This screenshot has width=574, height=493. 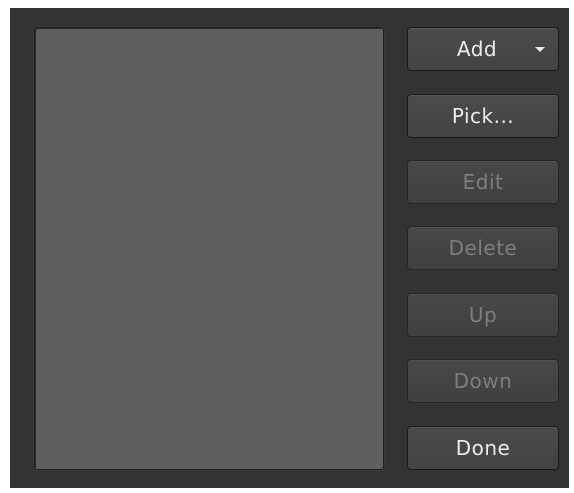 I want to click on chevron-down-icon, so click(x=540, y=49).